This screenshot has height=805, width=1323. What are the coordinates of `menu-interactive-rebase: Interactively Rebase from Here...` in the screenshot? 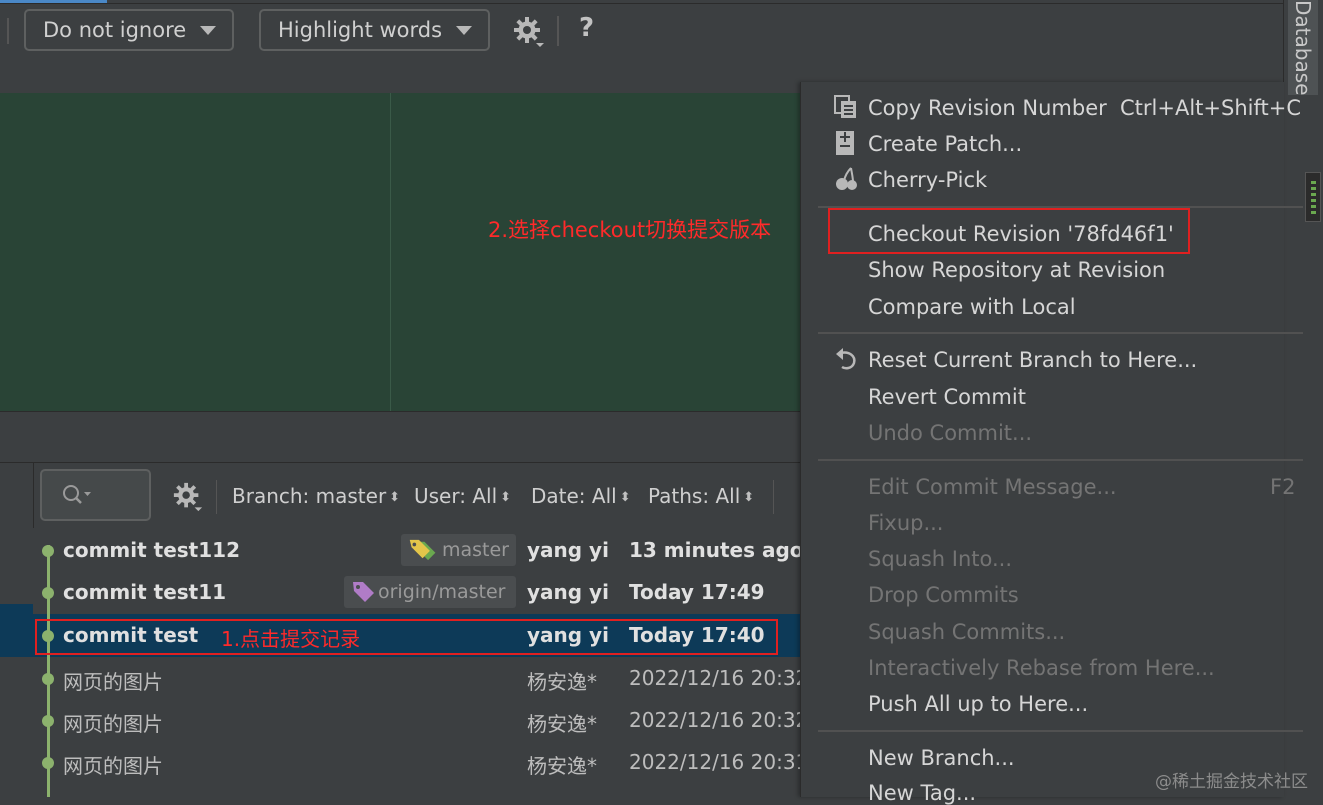 It's located at (1041, 668).